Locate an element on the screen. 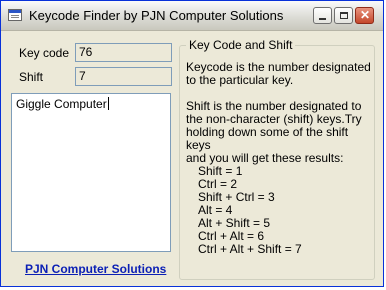  groupbox-title: Key Code and Shift is located at coordinates (241, 45).